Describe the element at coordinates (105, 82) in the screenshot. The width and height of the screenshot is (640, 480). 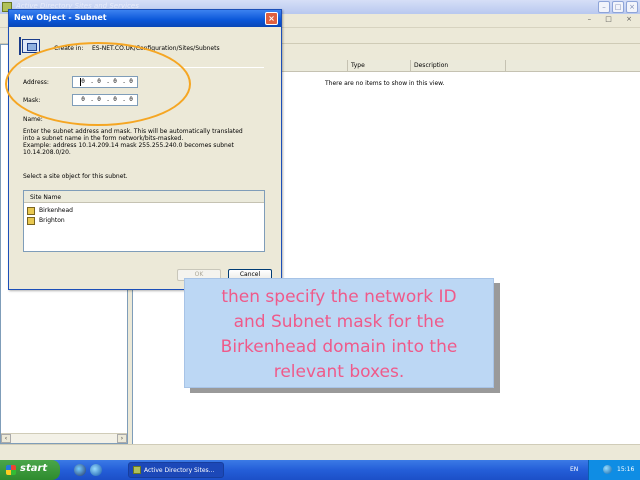
I see `address-ip-field: 0 . 0 . 0 . 0` at that location.